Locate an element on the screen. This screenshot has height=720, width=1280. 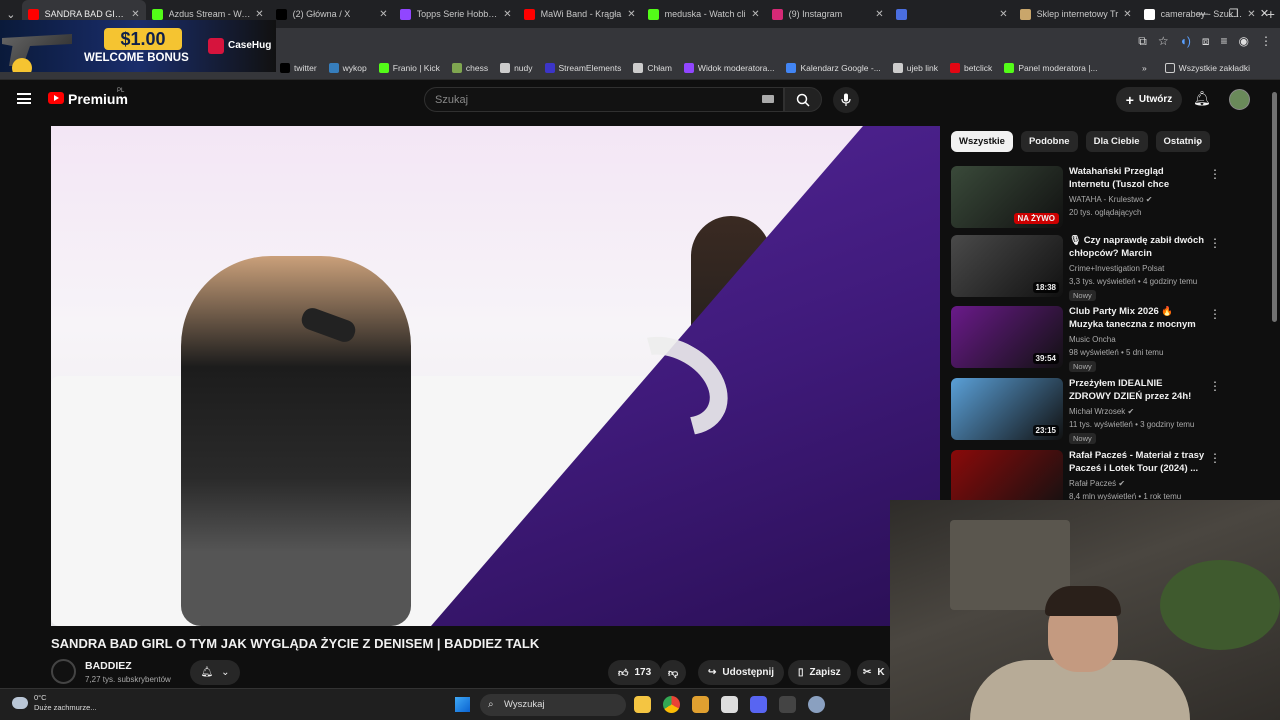
bookmark-item: nudy is located at coordinates (516, 67).